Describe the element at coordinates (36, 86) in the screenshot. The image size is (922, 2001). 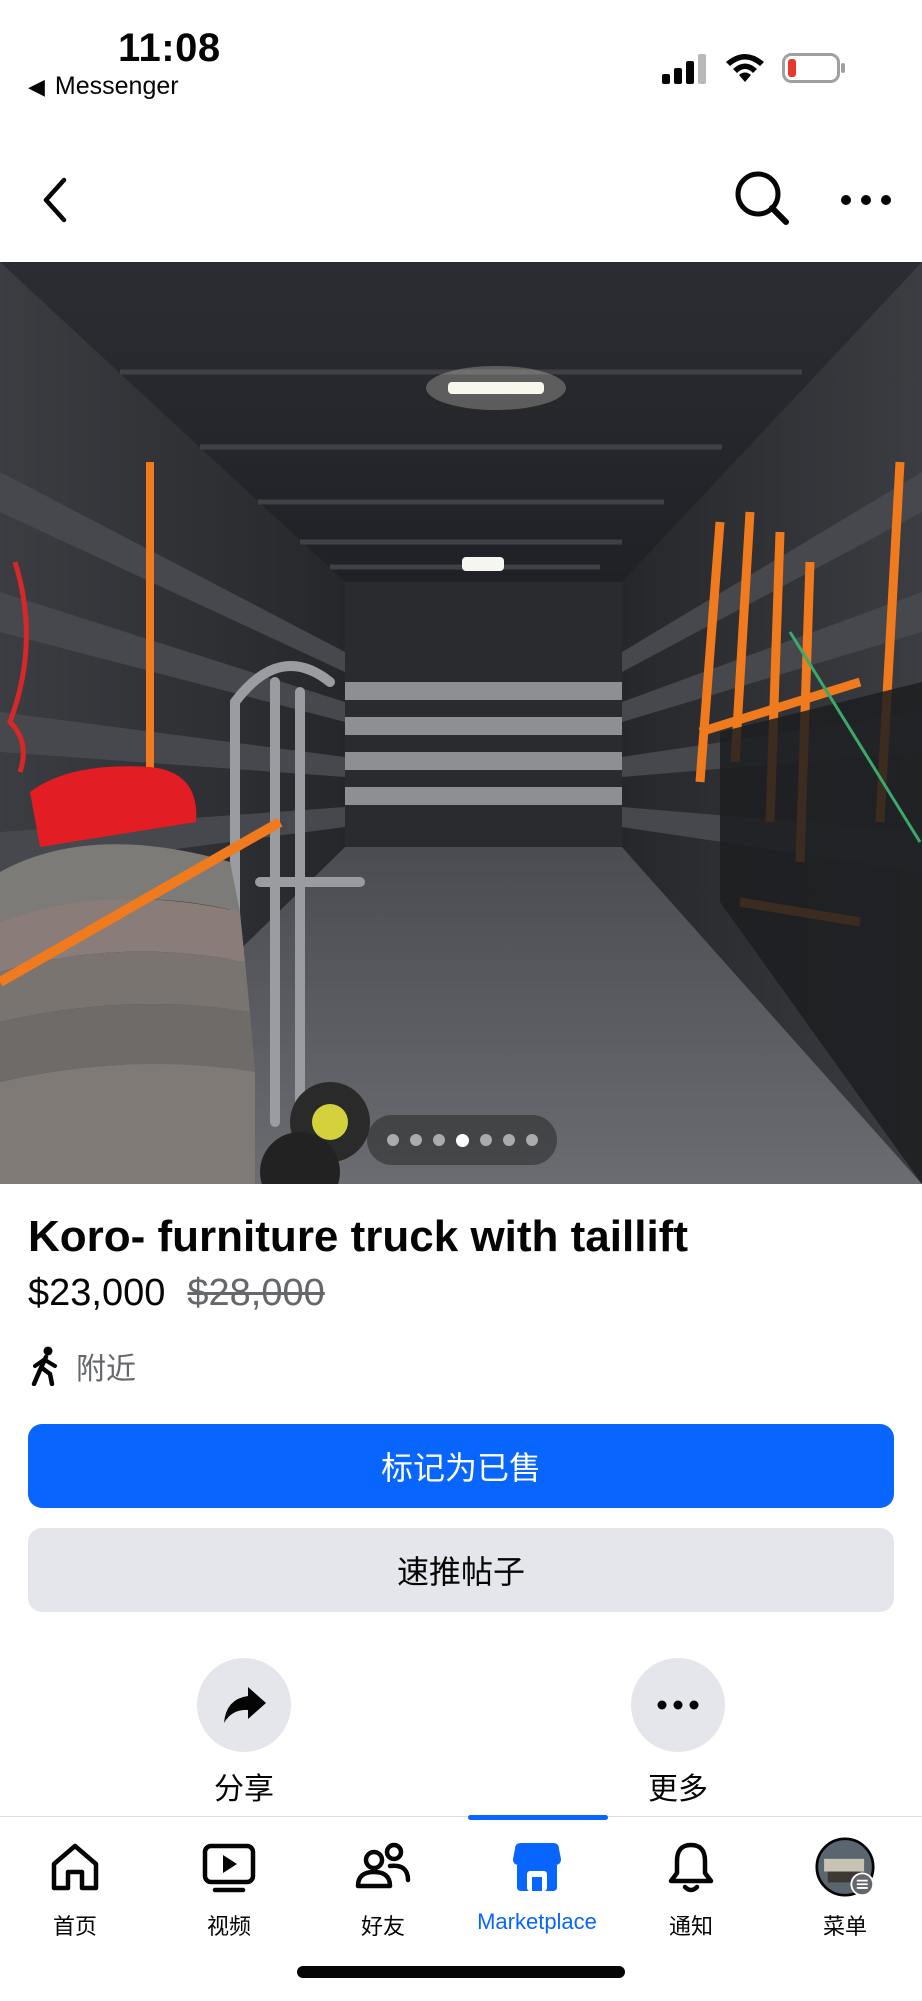
I see `back-triangle-icon: ◀` at that location.